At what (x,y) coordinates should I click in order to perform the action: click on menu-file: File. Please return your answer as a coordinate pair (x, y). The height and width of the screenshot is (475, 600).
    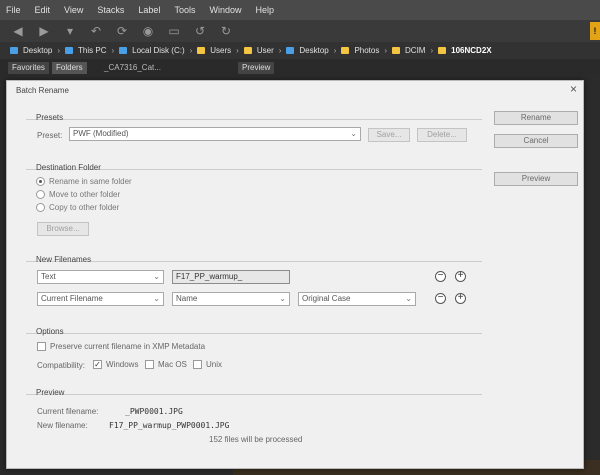
    Looking at the image, I should click on (13, 10).